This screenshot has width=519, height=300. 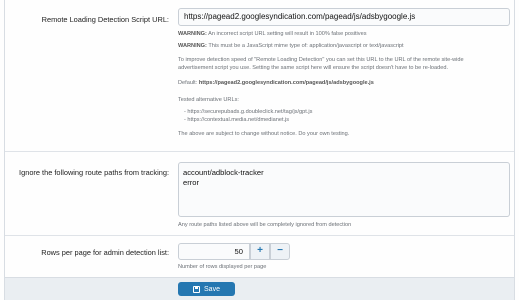 What do you see at coordinates (280, 251) in the screenshot?
I see `decrement-button: −` at bounding box center [280, 251].